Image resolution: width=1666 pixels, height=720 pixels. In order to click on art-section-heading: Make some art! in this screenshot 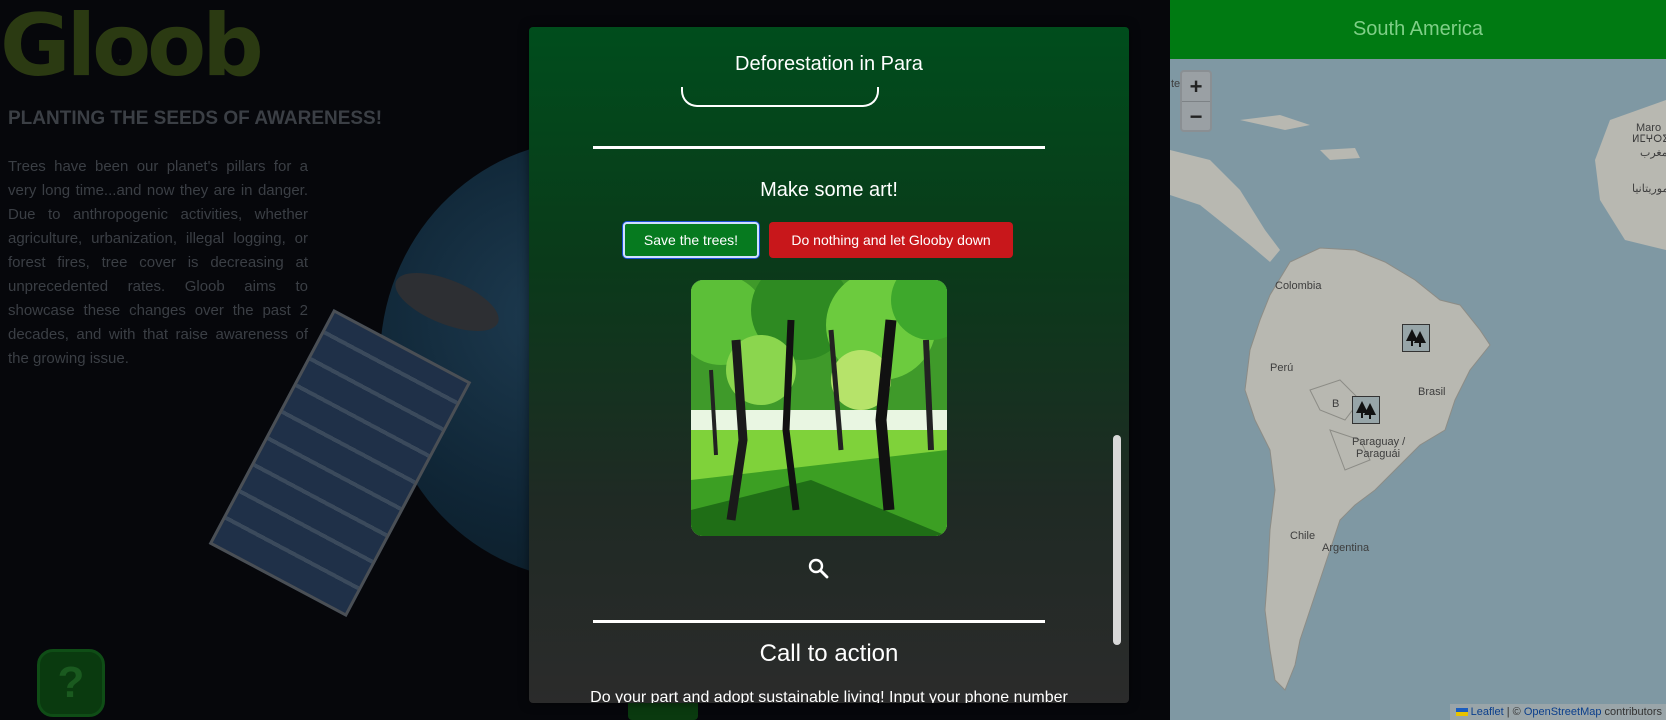, I will do `click(829, 190)`.